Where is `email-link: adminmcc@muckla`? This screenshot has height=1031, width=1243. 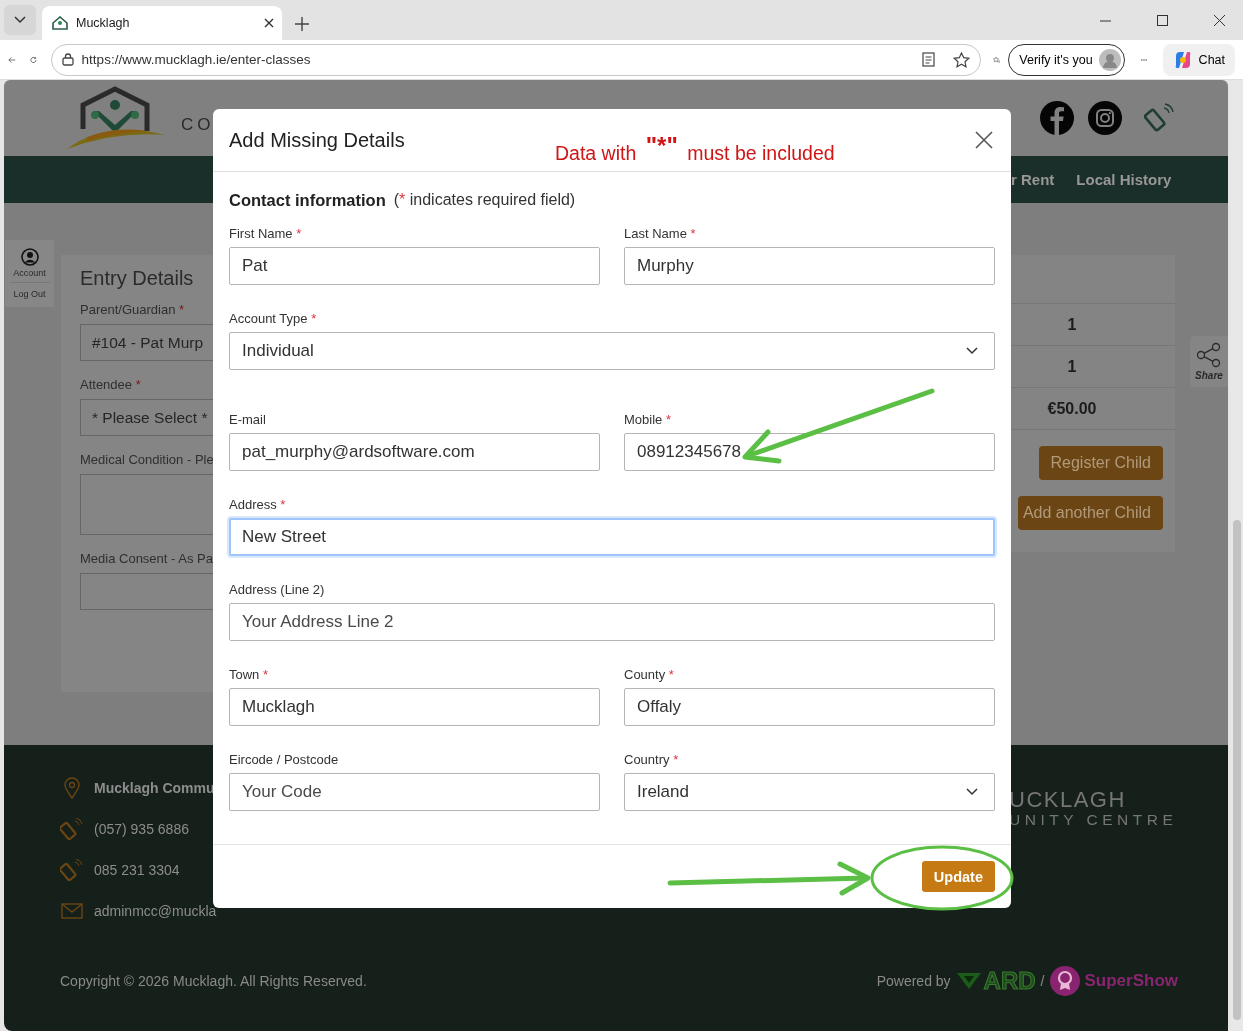
email-link: adminmcc@muckla is located at coordinates (155, 911).